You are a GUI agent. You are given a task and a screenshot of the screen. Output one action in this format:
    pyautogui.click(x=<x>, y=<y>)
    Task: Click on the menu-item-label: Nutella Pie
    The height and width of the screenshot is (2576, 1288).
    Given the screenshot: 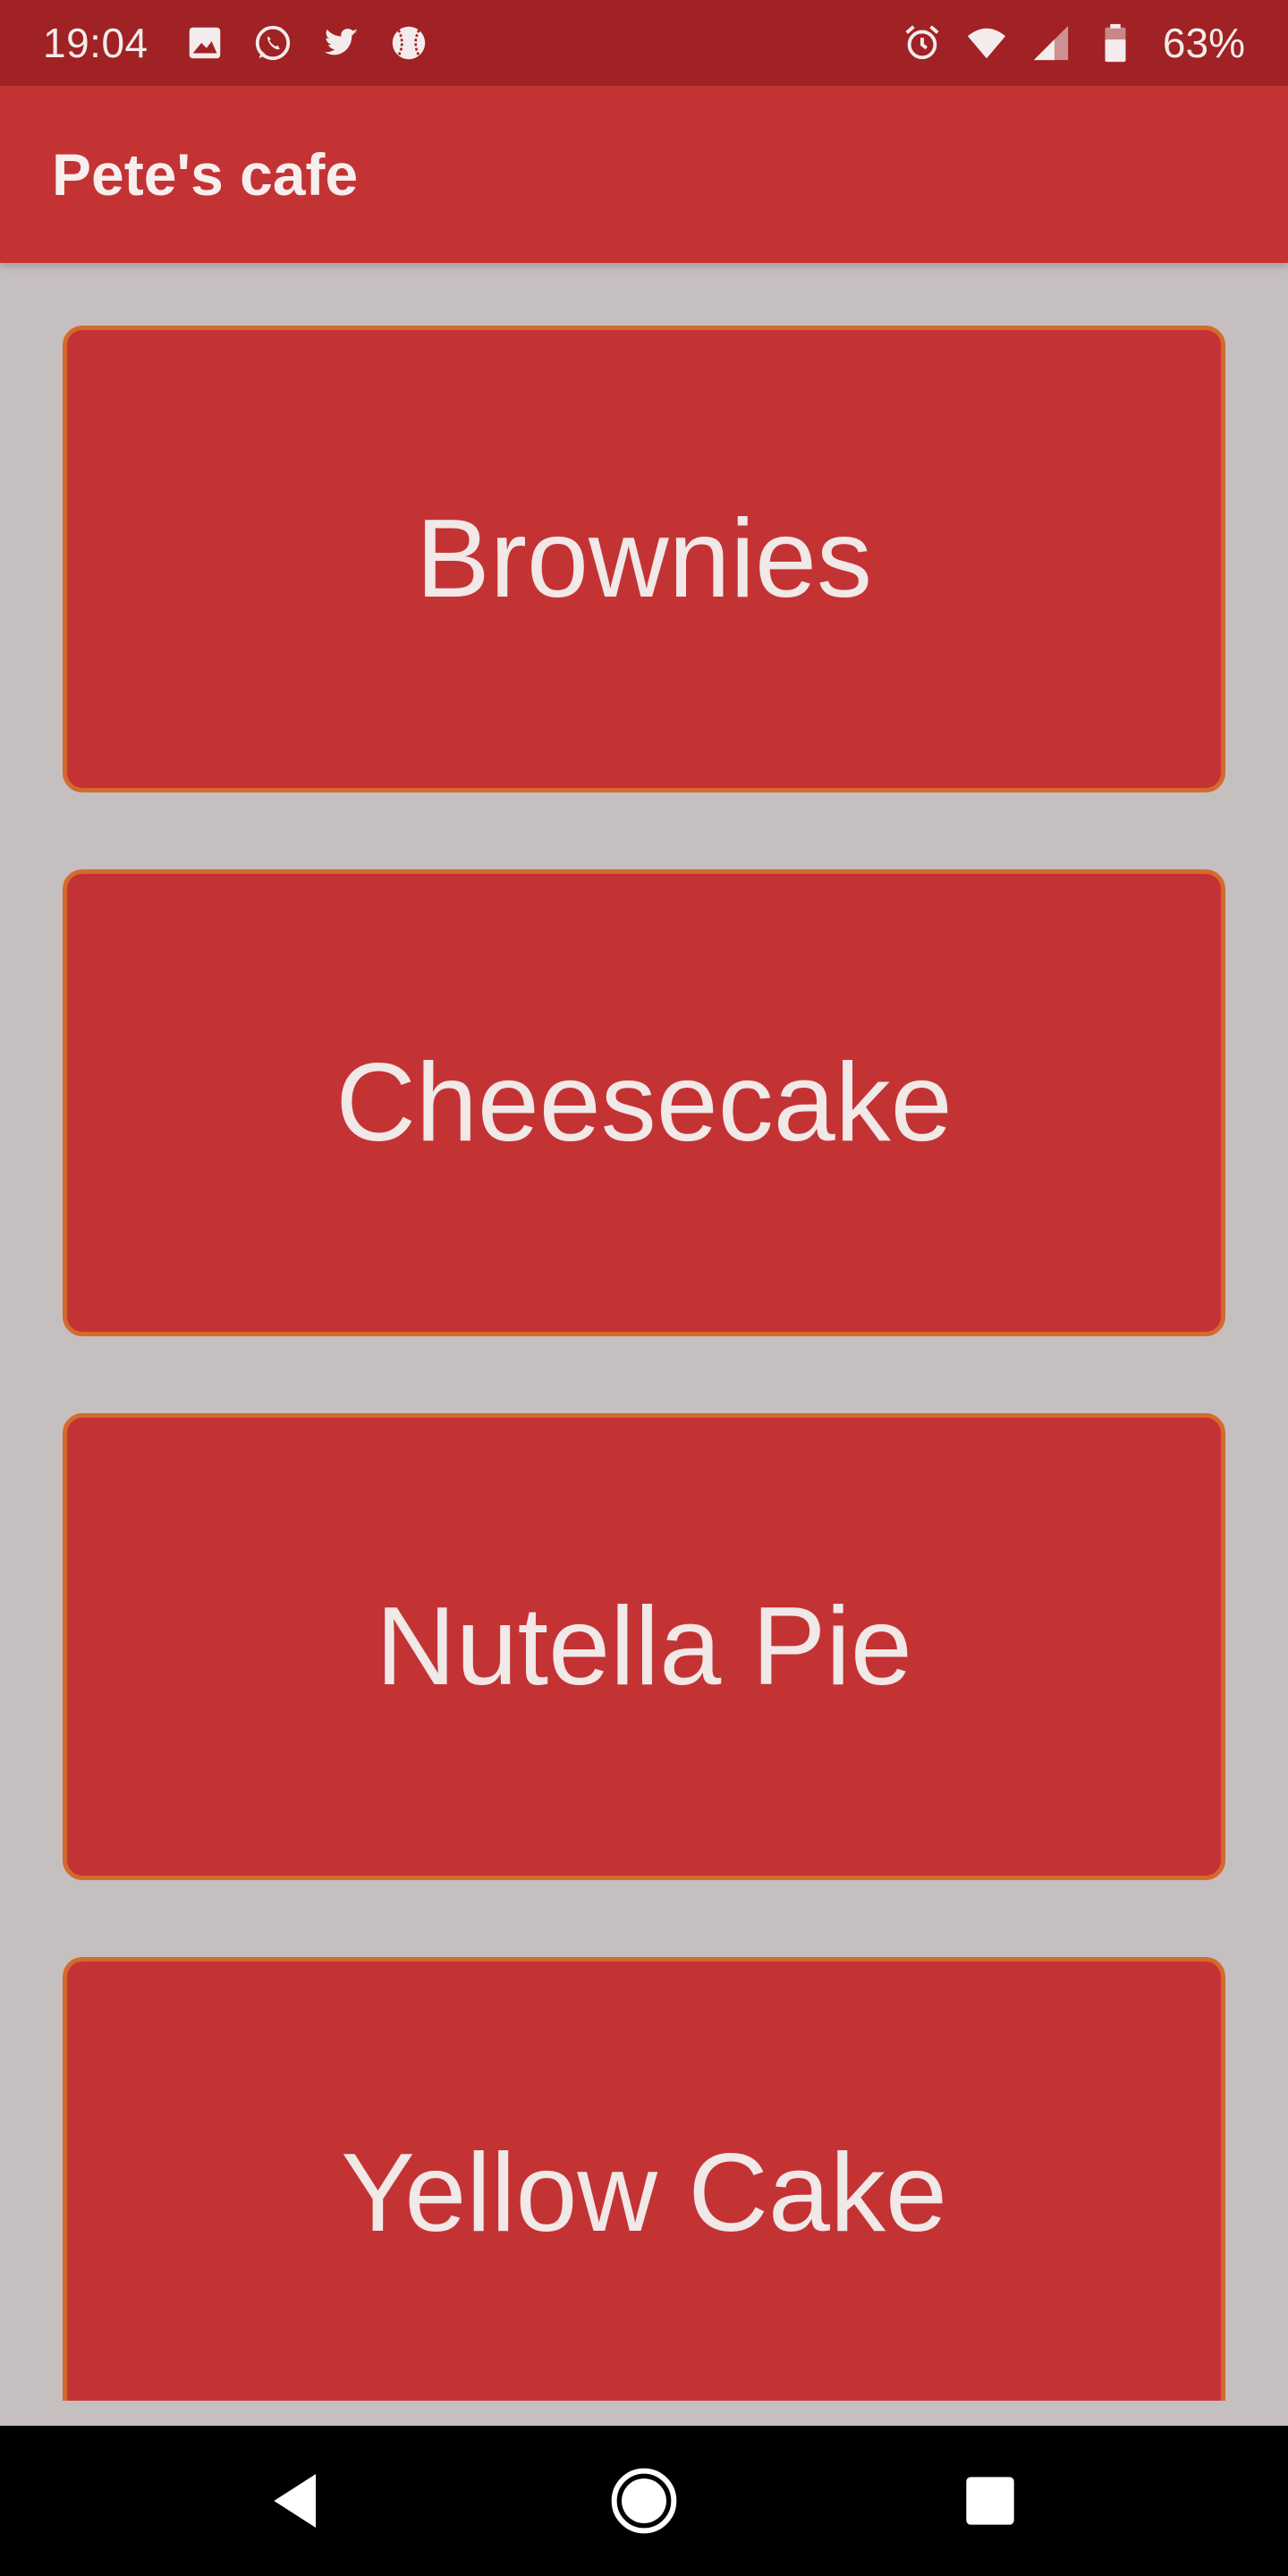 What is the action you would take?
    pyautogui.click(x=644, y=1646)
    